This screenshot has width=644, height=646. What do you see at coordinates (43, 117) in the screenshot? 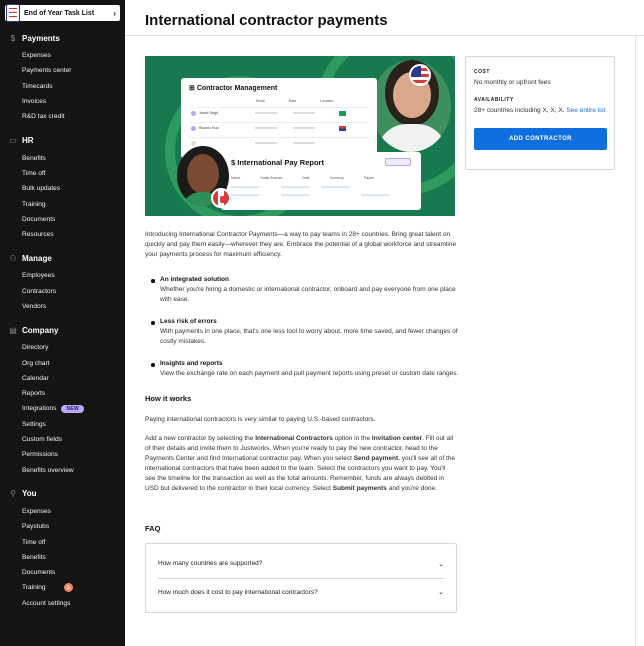
I see `sidebar-item-label: R&D tax credit` at bounding box center [43, 117].